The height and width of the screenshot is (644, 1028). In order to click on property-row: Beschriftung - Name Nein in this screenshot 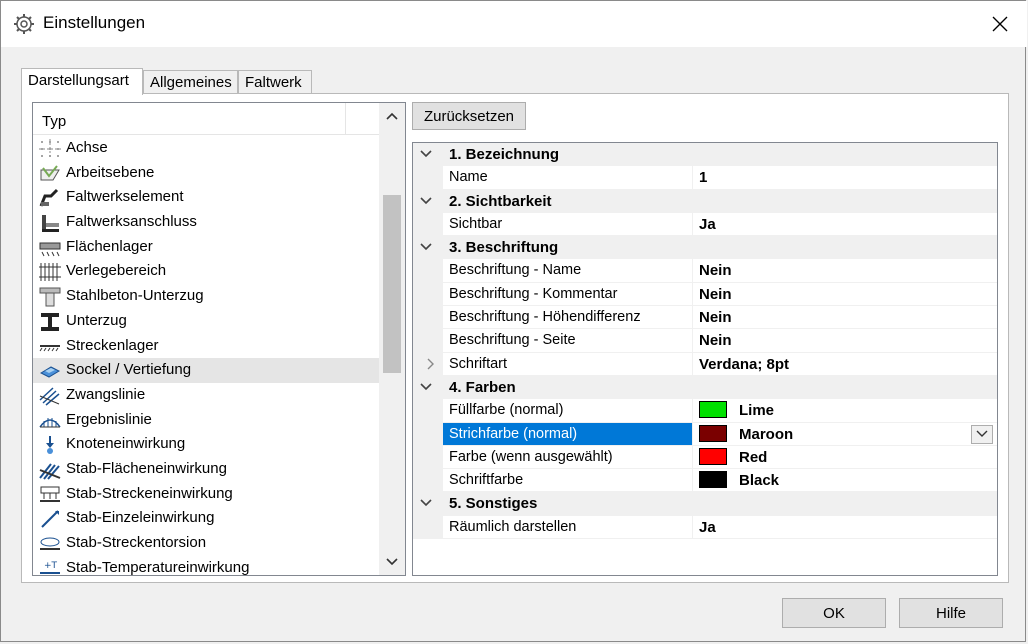, I will do `click(705, 271)`.